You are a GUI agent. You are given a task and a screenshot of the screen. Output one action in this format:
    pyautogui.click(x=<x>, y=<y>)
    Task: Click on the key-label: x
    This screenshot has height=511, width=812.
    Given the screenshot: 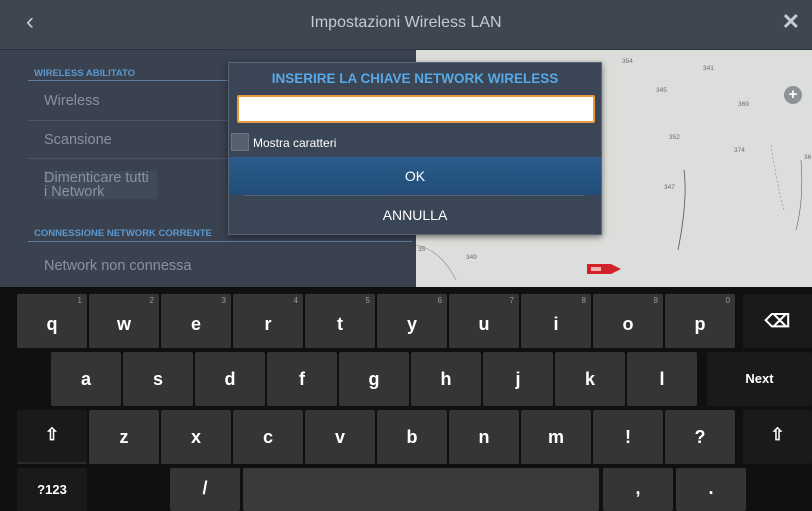 What is the action you would take?
    pyautogui.click(x=195, y=437)
    